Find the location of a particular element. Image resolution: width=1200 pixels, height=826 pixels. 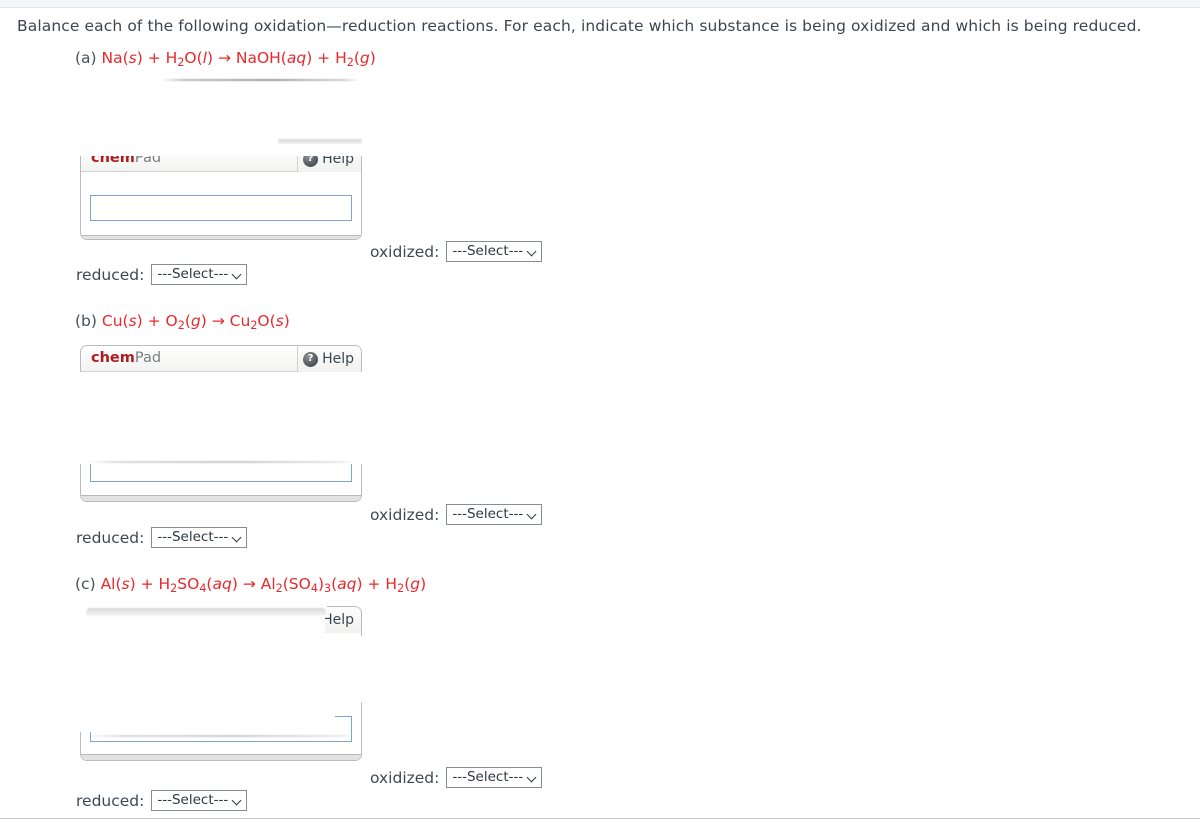

part-label-a: (a) is located at coordinates (86, 58).